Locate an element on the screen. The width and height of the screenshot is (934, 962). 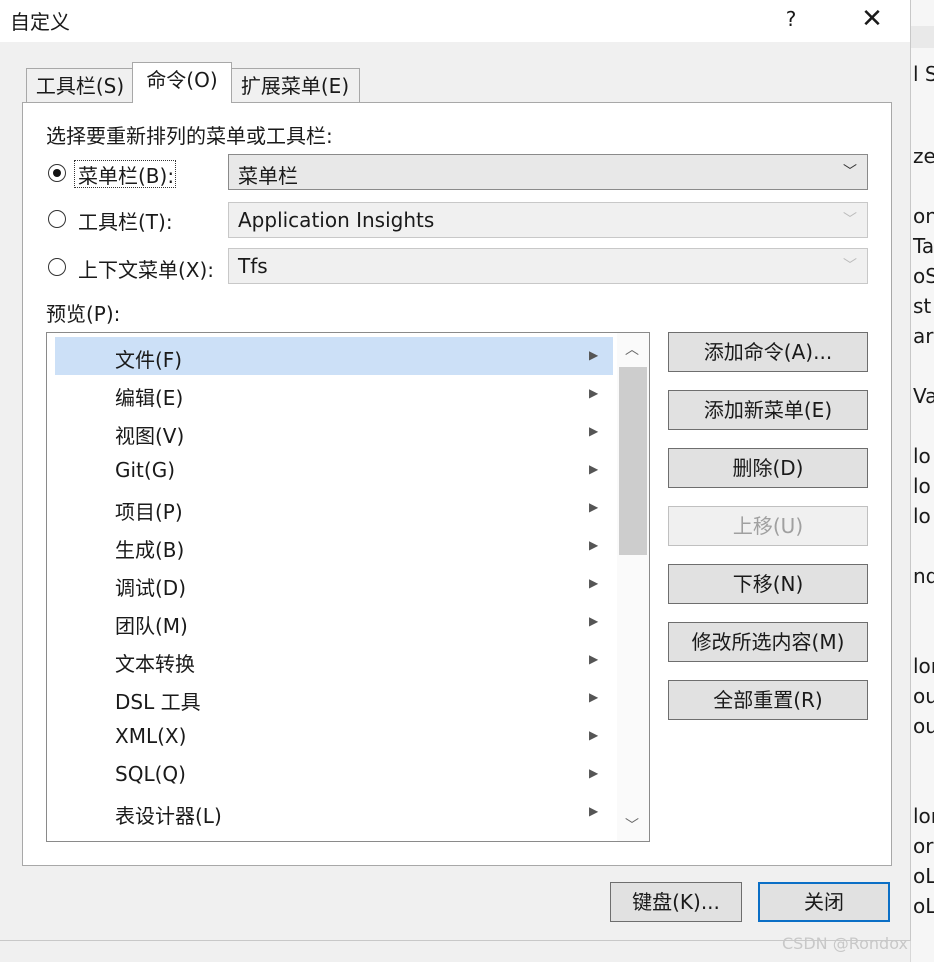
list-item-label: XML(X) is located at coordinates (151, 736).